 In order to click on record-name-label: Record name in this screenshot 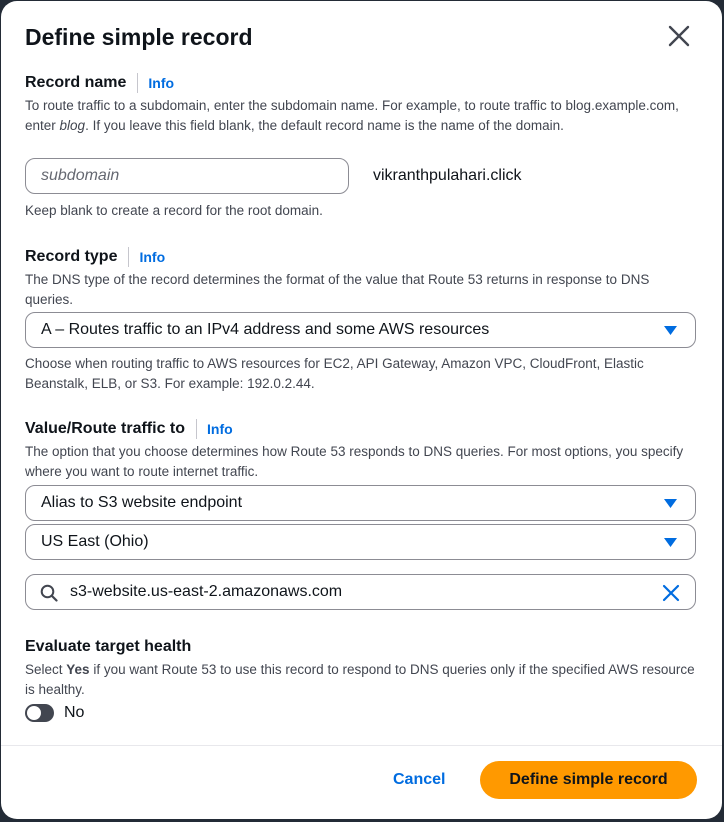, I will do `click(76, 82)`.